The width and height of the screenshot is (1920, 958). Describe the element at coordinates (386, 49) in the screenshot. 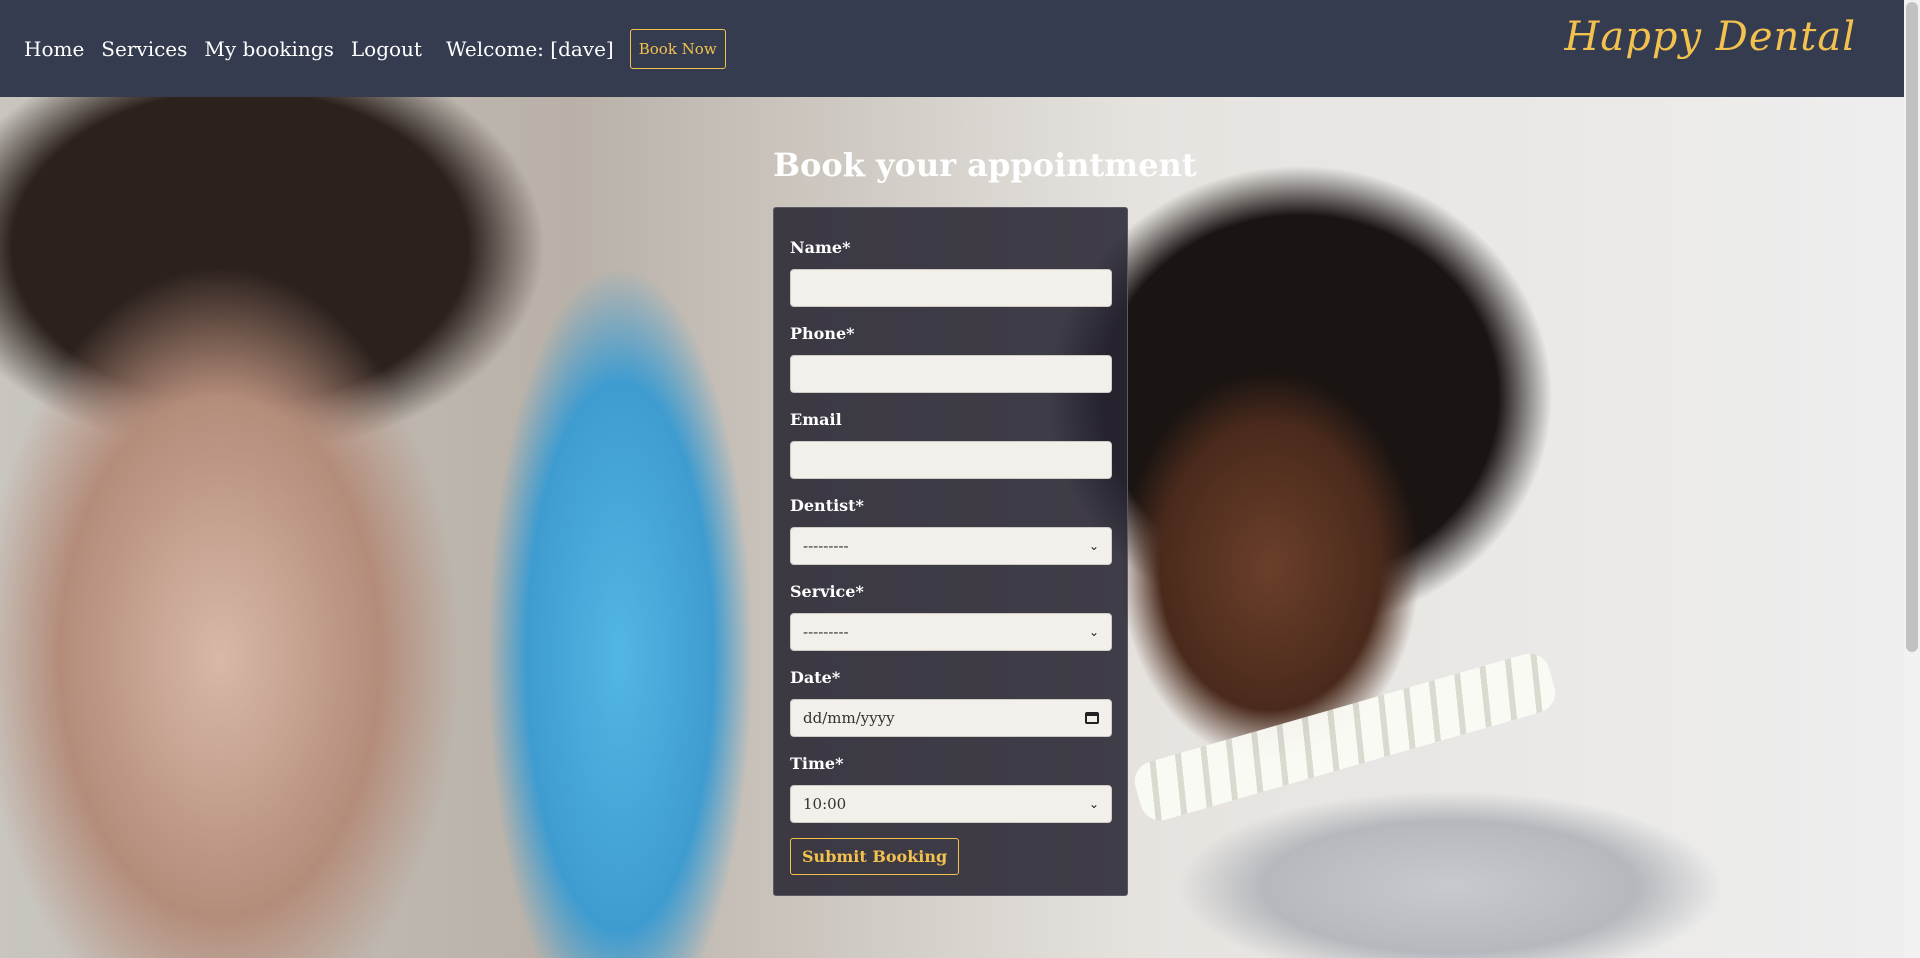

I see `nav-logout-link: Logout` at that location.